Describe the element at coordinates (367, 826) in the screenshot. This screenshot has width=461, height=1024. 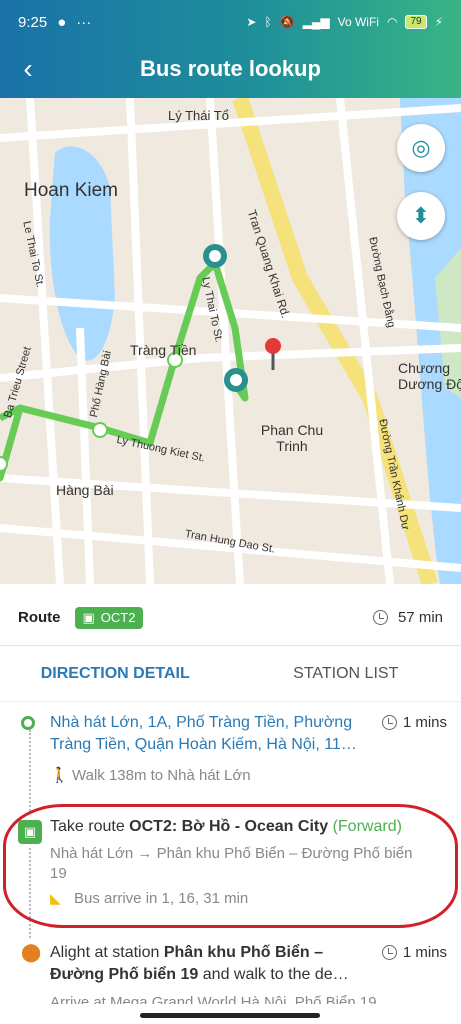
I see `bus-direction: (Forward)` at that location.